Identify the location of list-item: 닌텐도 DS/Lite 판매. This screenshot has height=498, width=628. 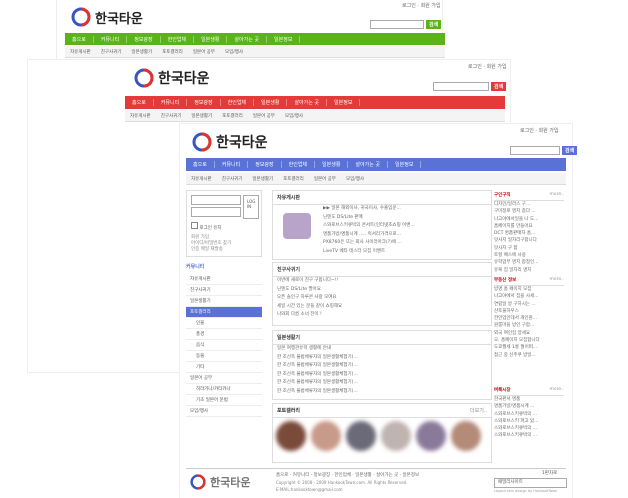
(404, 218).